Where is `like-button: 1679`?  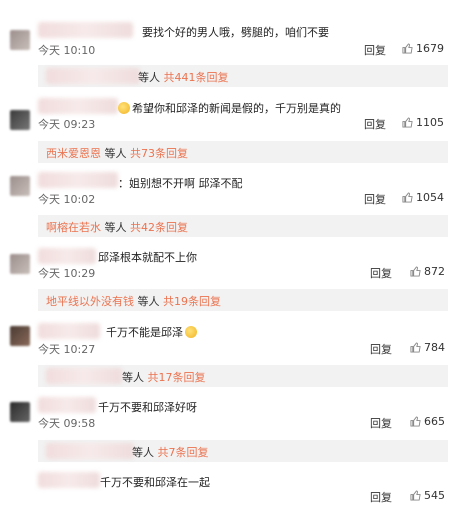
like-button: 1679 is located at coordinates (423, 48).